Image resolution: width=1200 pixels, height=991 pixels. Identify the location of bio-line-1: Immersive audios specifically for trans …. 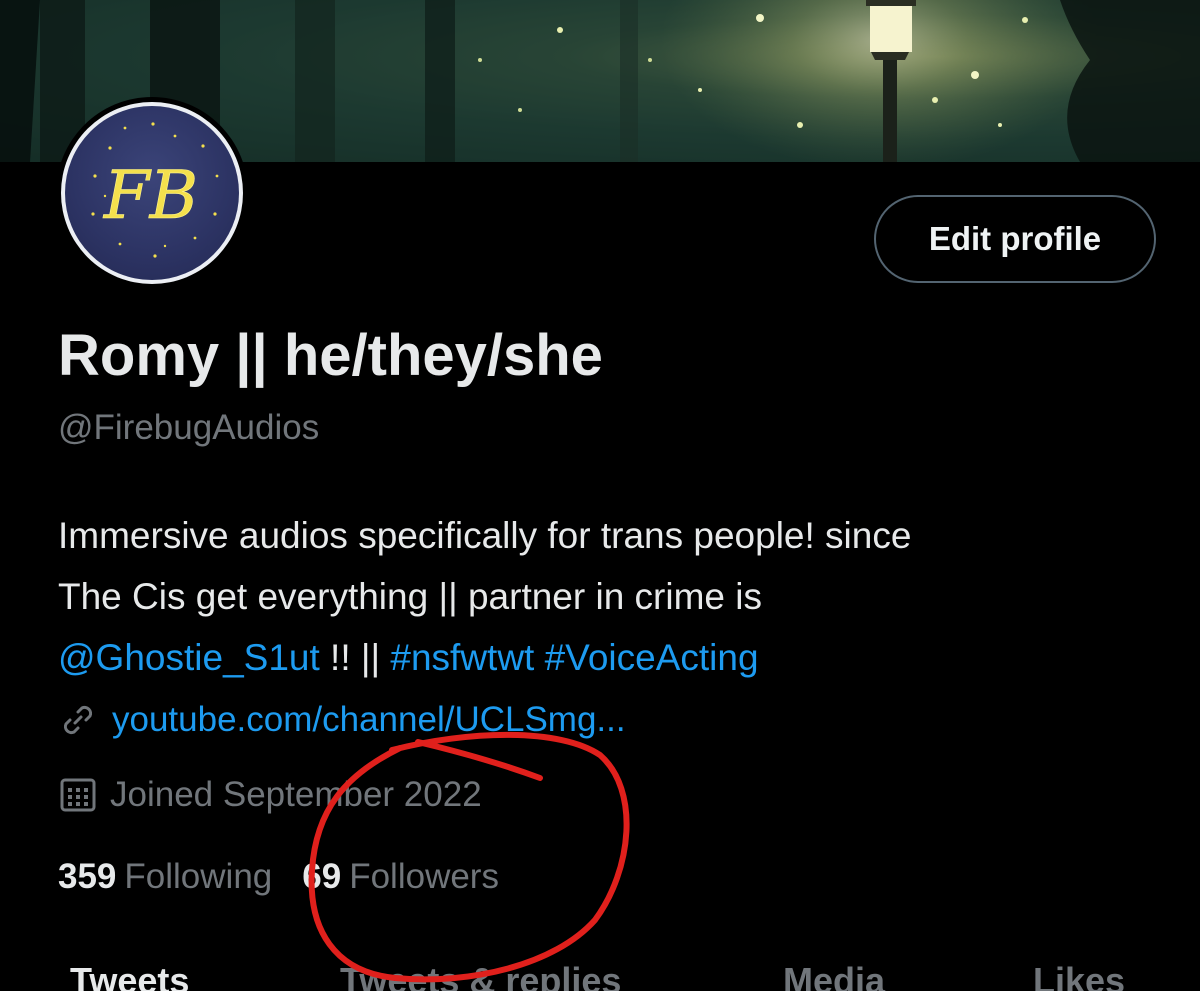
(485, 535).